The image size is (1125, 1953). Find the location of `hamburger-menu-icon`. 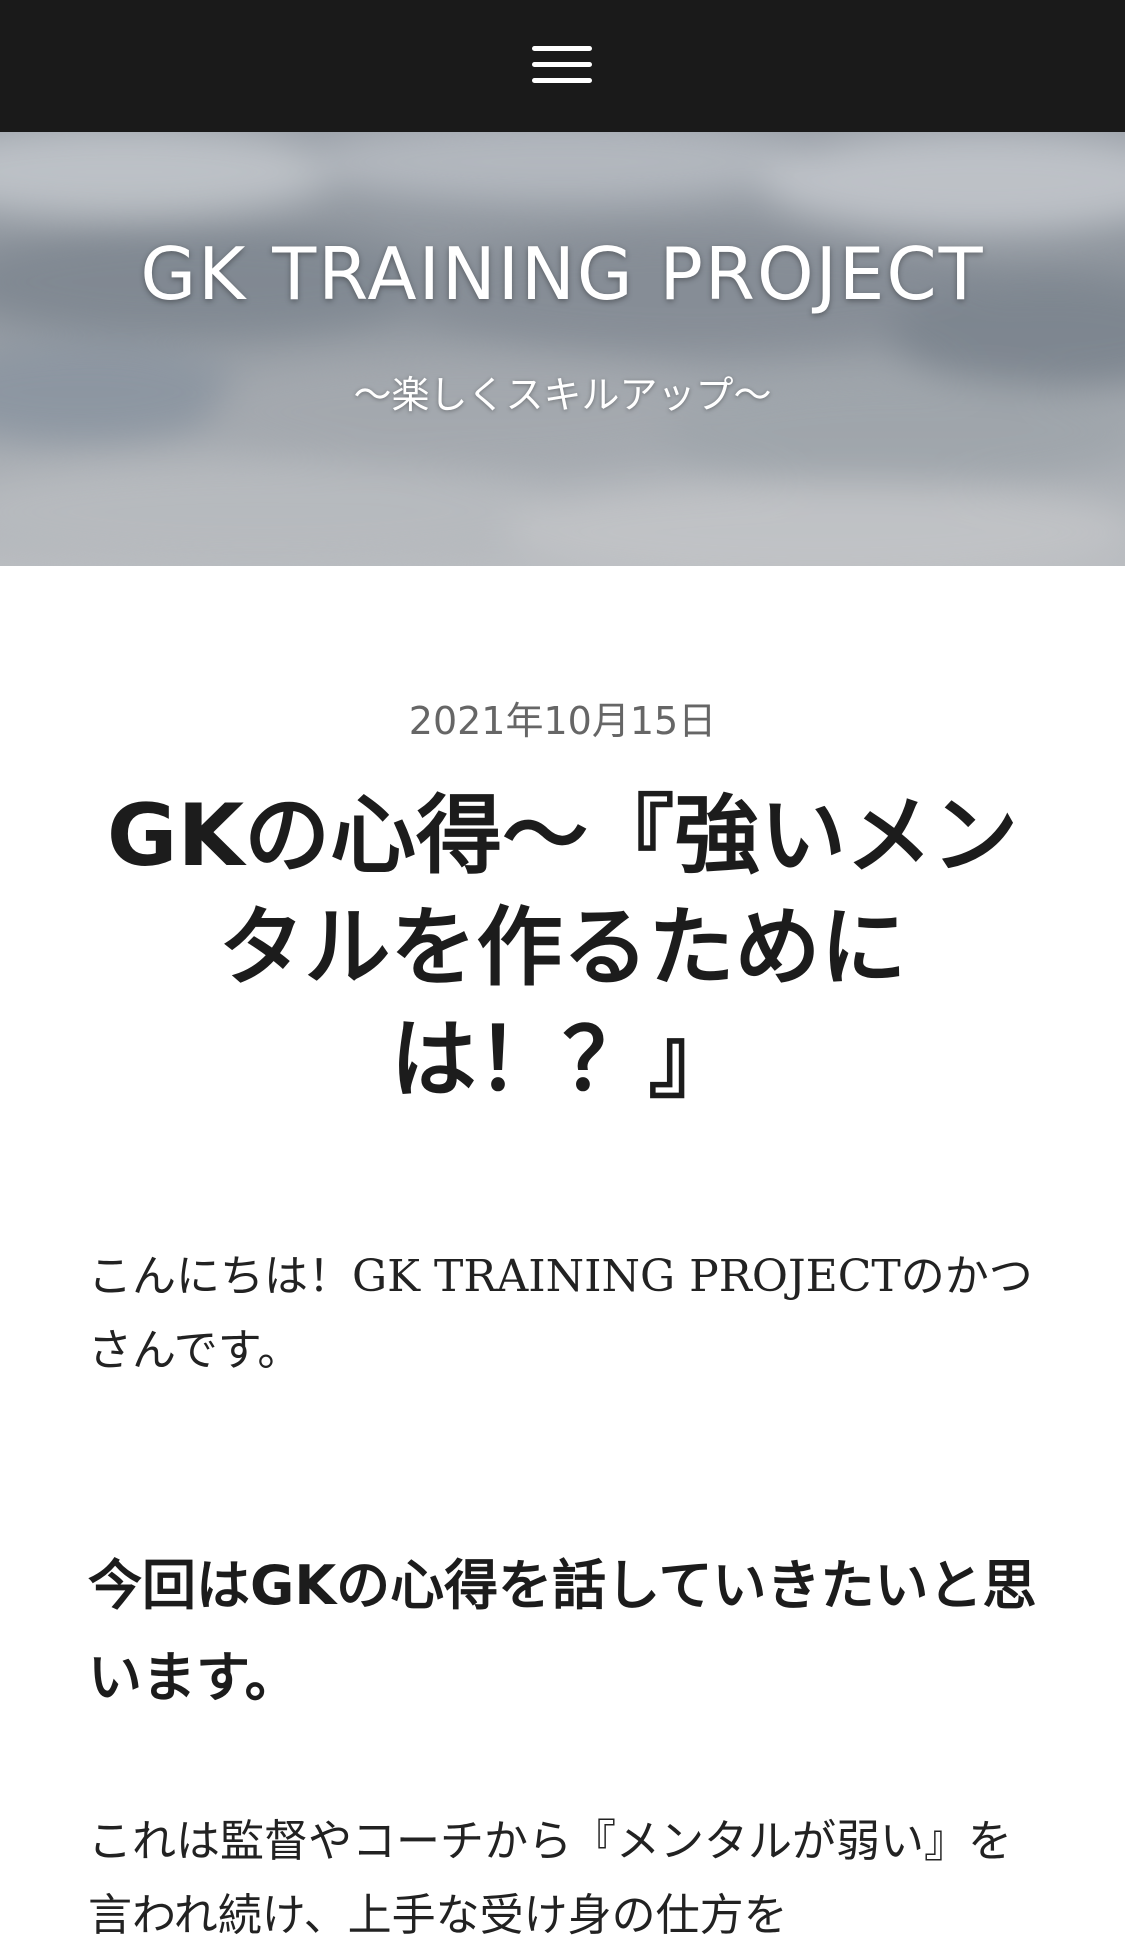

hamburger-menu-icon is located at coordinates (562, 66).